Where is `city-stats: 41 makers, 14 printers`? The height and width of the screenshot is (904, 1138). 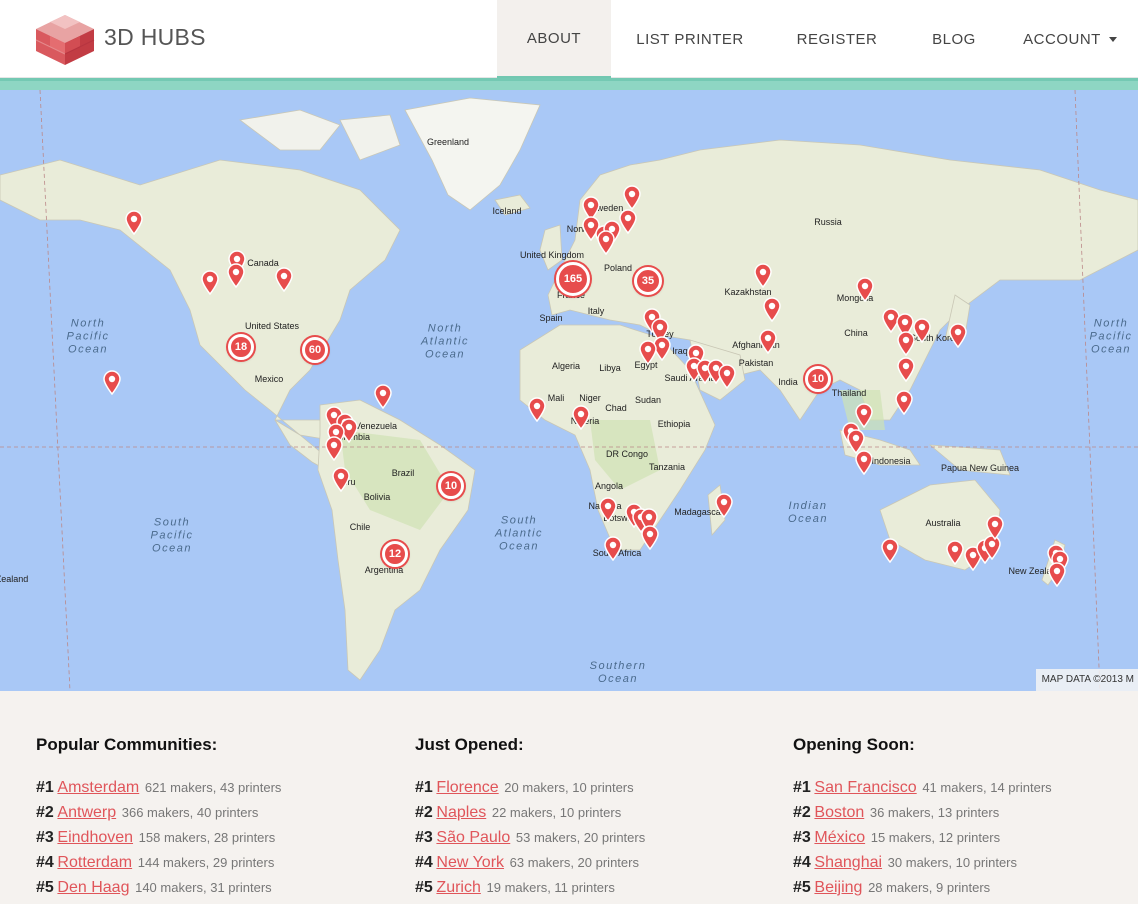 city-stats: 41 makers, 14 printers is located at coordinates (987, 787).